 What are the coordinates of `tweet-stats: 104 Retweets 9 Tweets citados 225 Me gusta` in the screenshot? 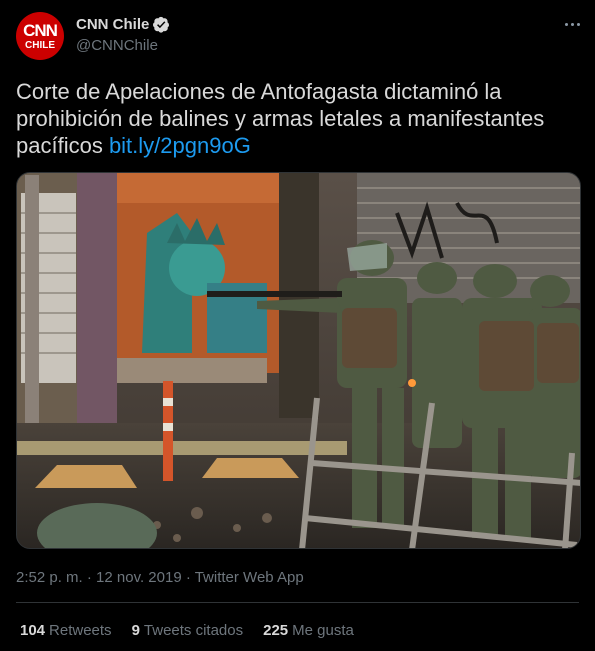 It's located at (187, 630).